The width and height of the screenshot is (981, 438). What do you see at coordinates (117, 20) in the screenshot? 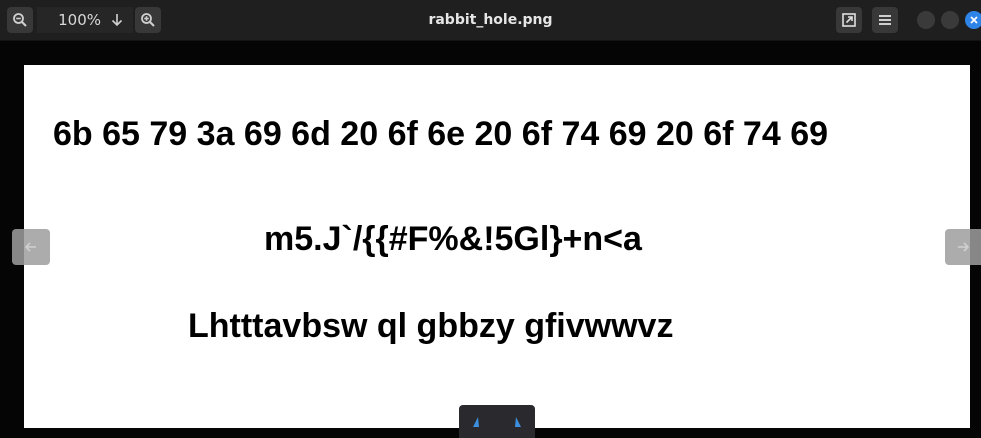
I see `arrow-down-icon` at bounding box center [117, 20].